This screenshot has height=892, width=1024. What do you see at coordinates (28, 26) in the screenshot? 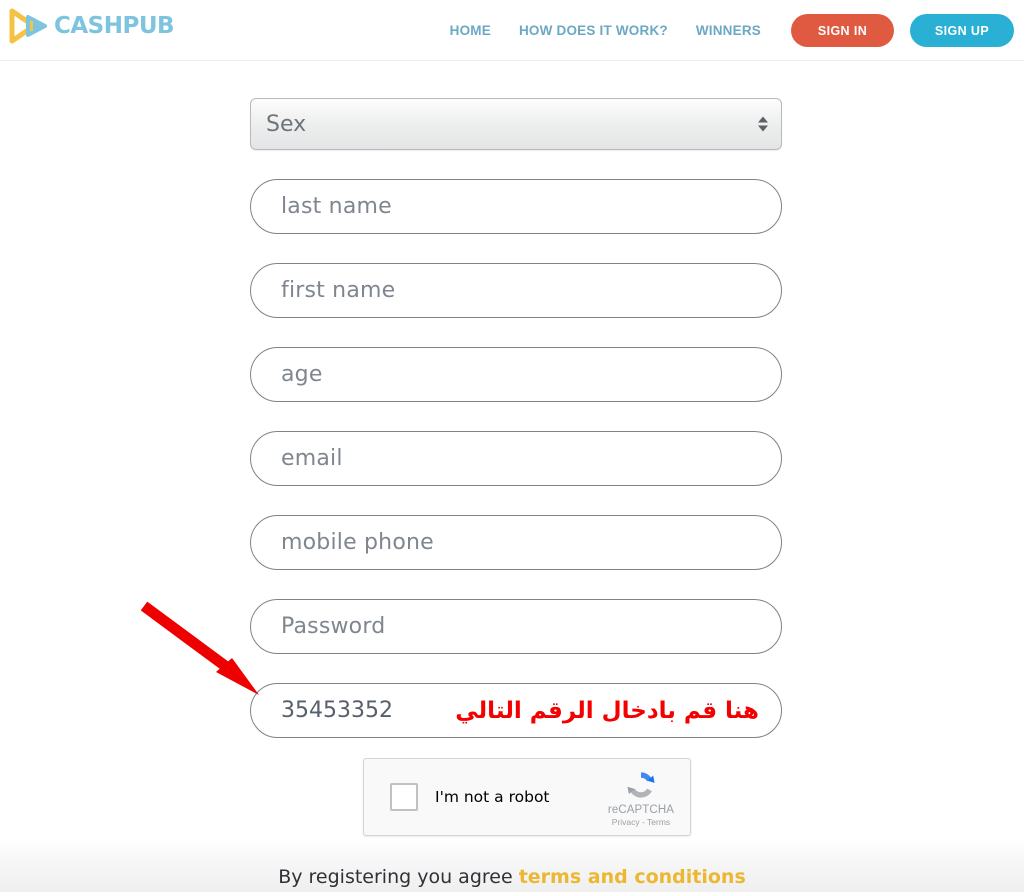
I see `cashpub-logo-icon` at bounding box center [28, 26].